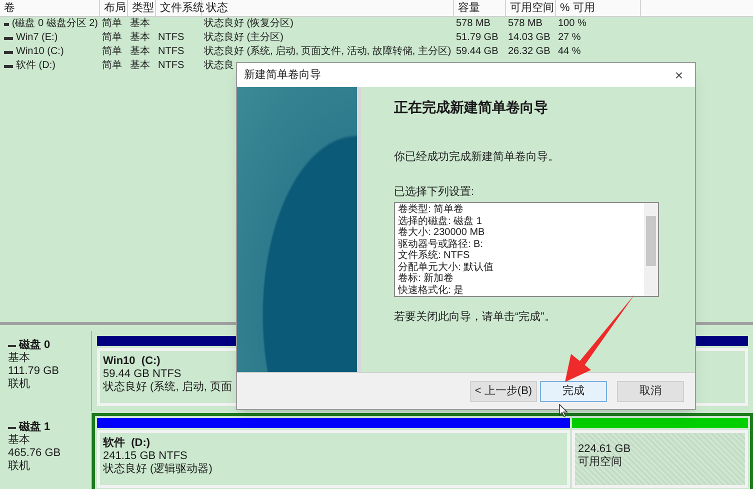  What do you see at coordinates (426, 278) in the screenshot?
I see `settings-item: 卷标: 新加卷` at bounding box center [426, 278].